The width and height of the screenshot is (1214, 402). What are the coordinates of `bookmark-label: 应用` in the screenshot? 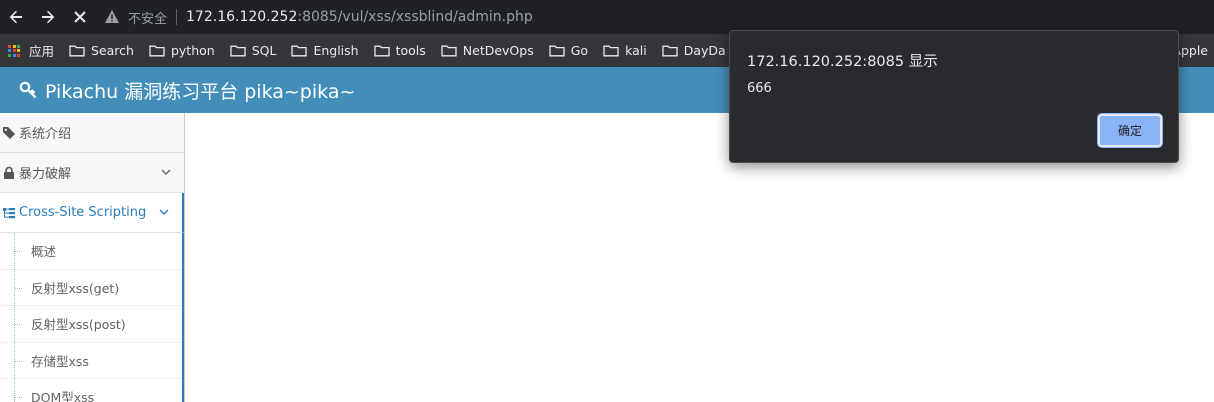 It's located at (42, 51).